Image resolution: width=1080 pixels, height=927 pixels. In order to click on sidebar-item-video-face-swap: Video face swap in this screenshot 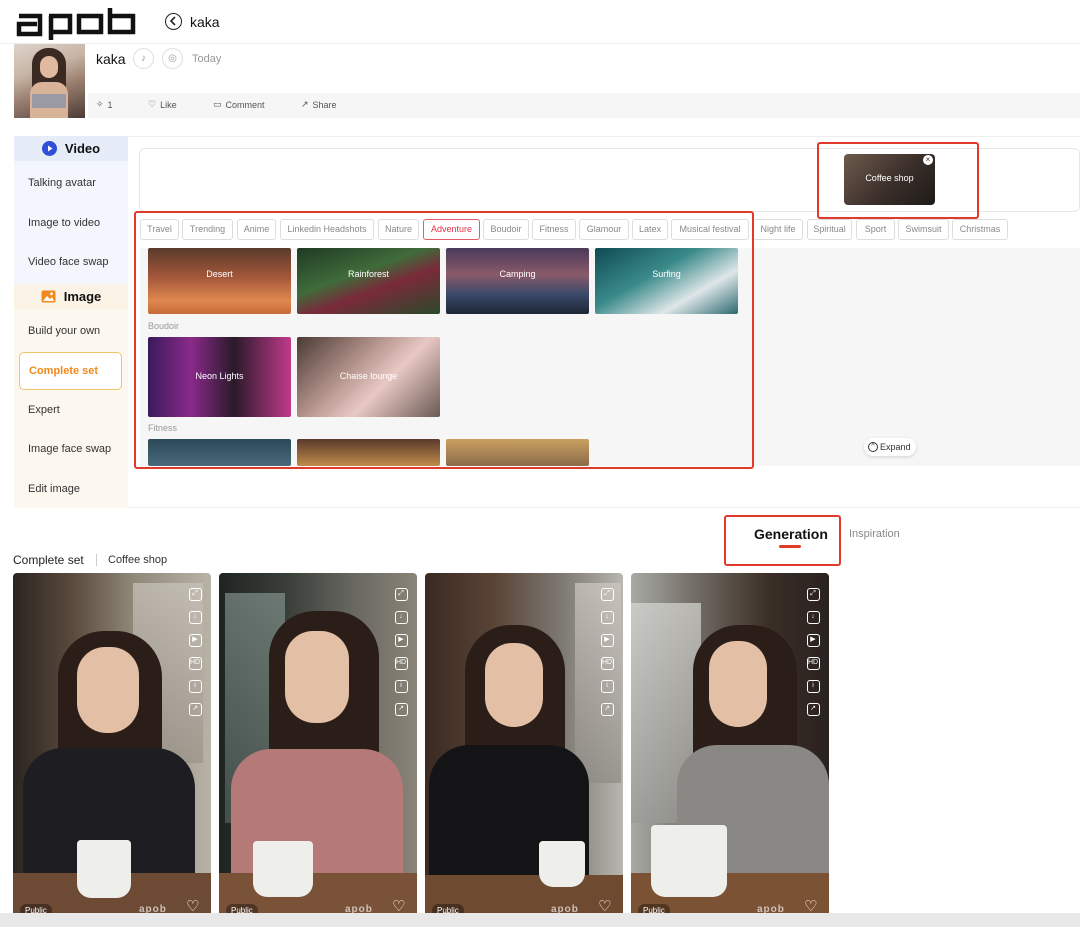, I will do `click(68, 262)`.